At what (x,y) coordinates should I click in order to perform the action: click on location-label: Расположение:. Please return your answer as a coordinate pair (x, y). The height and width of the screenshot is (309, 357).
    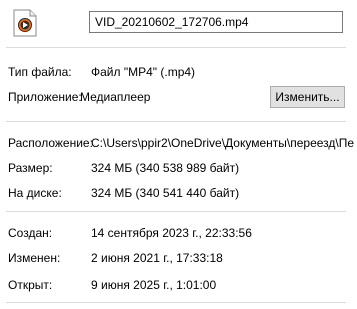
    Looking at the image, I should click on (50, 143).